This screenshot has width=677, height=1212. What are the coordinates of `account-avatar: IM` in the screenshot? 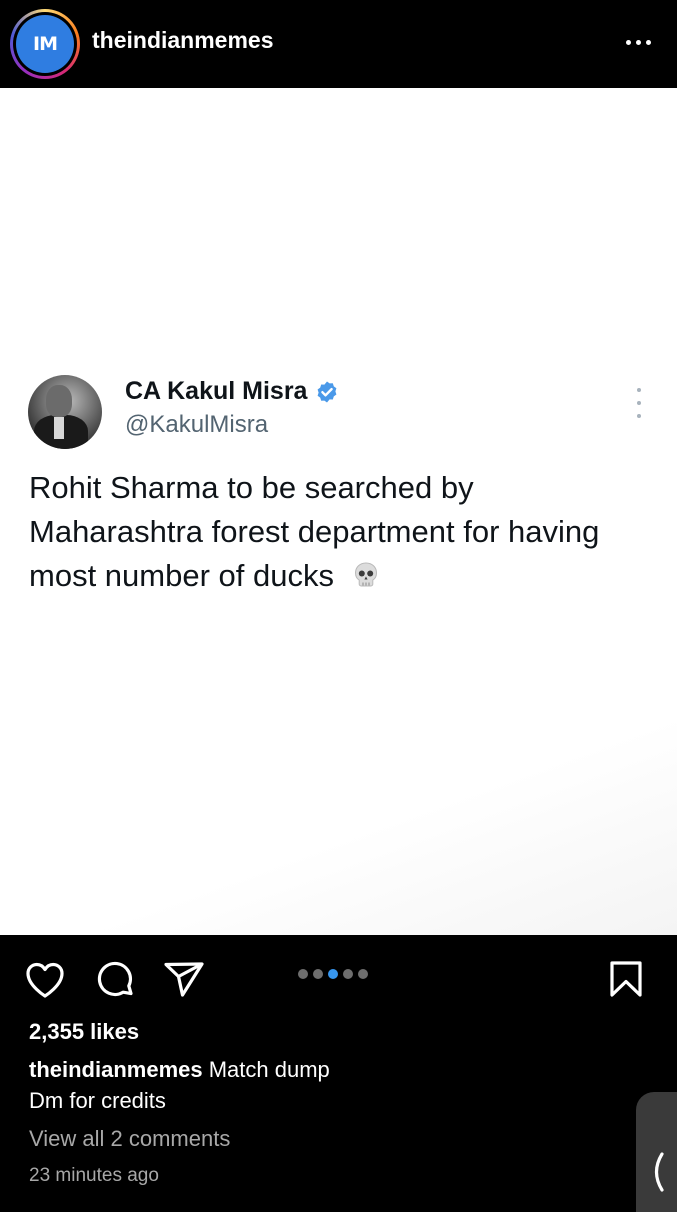 It's located at (45, 44).